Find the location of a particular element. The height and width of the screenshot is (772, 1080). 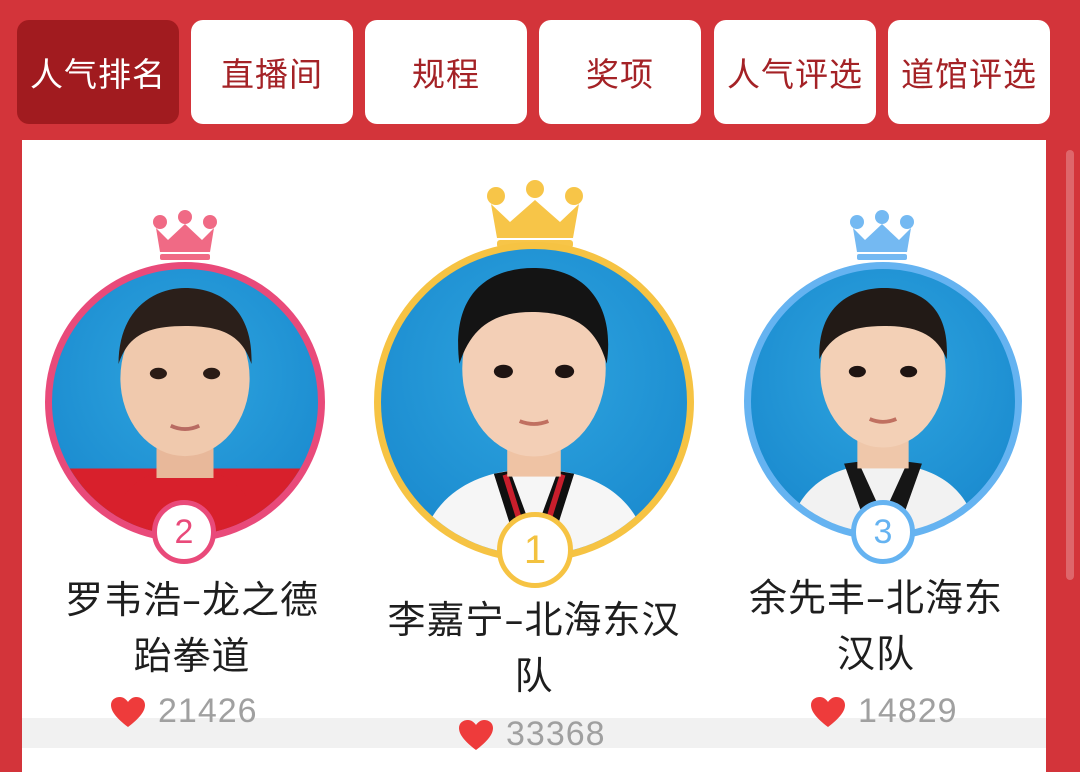

rank-badge: 3 is located at coordinates (883, 532).